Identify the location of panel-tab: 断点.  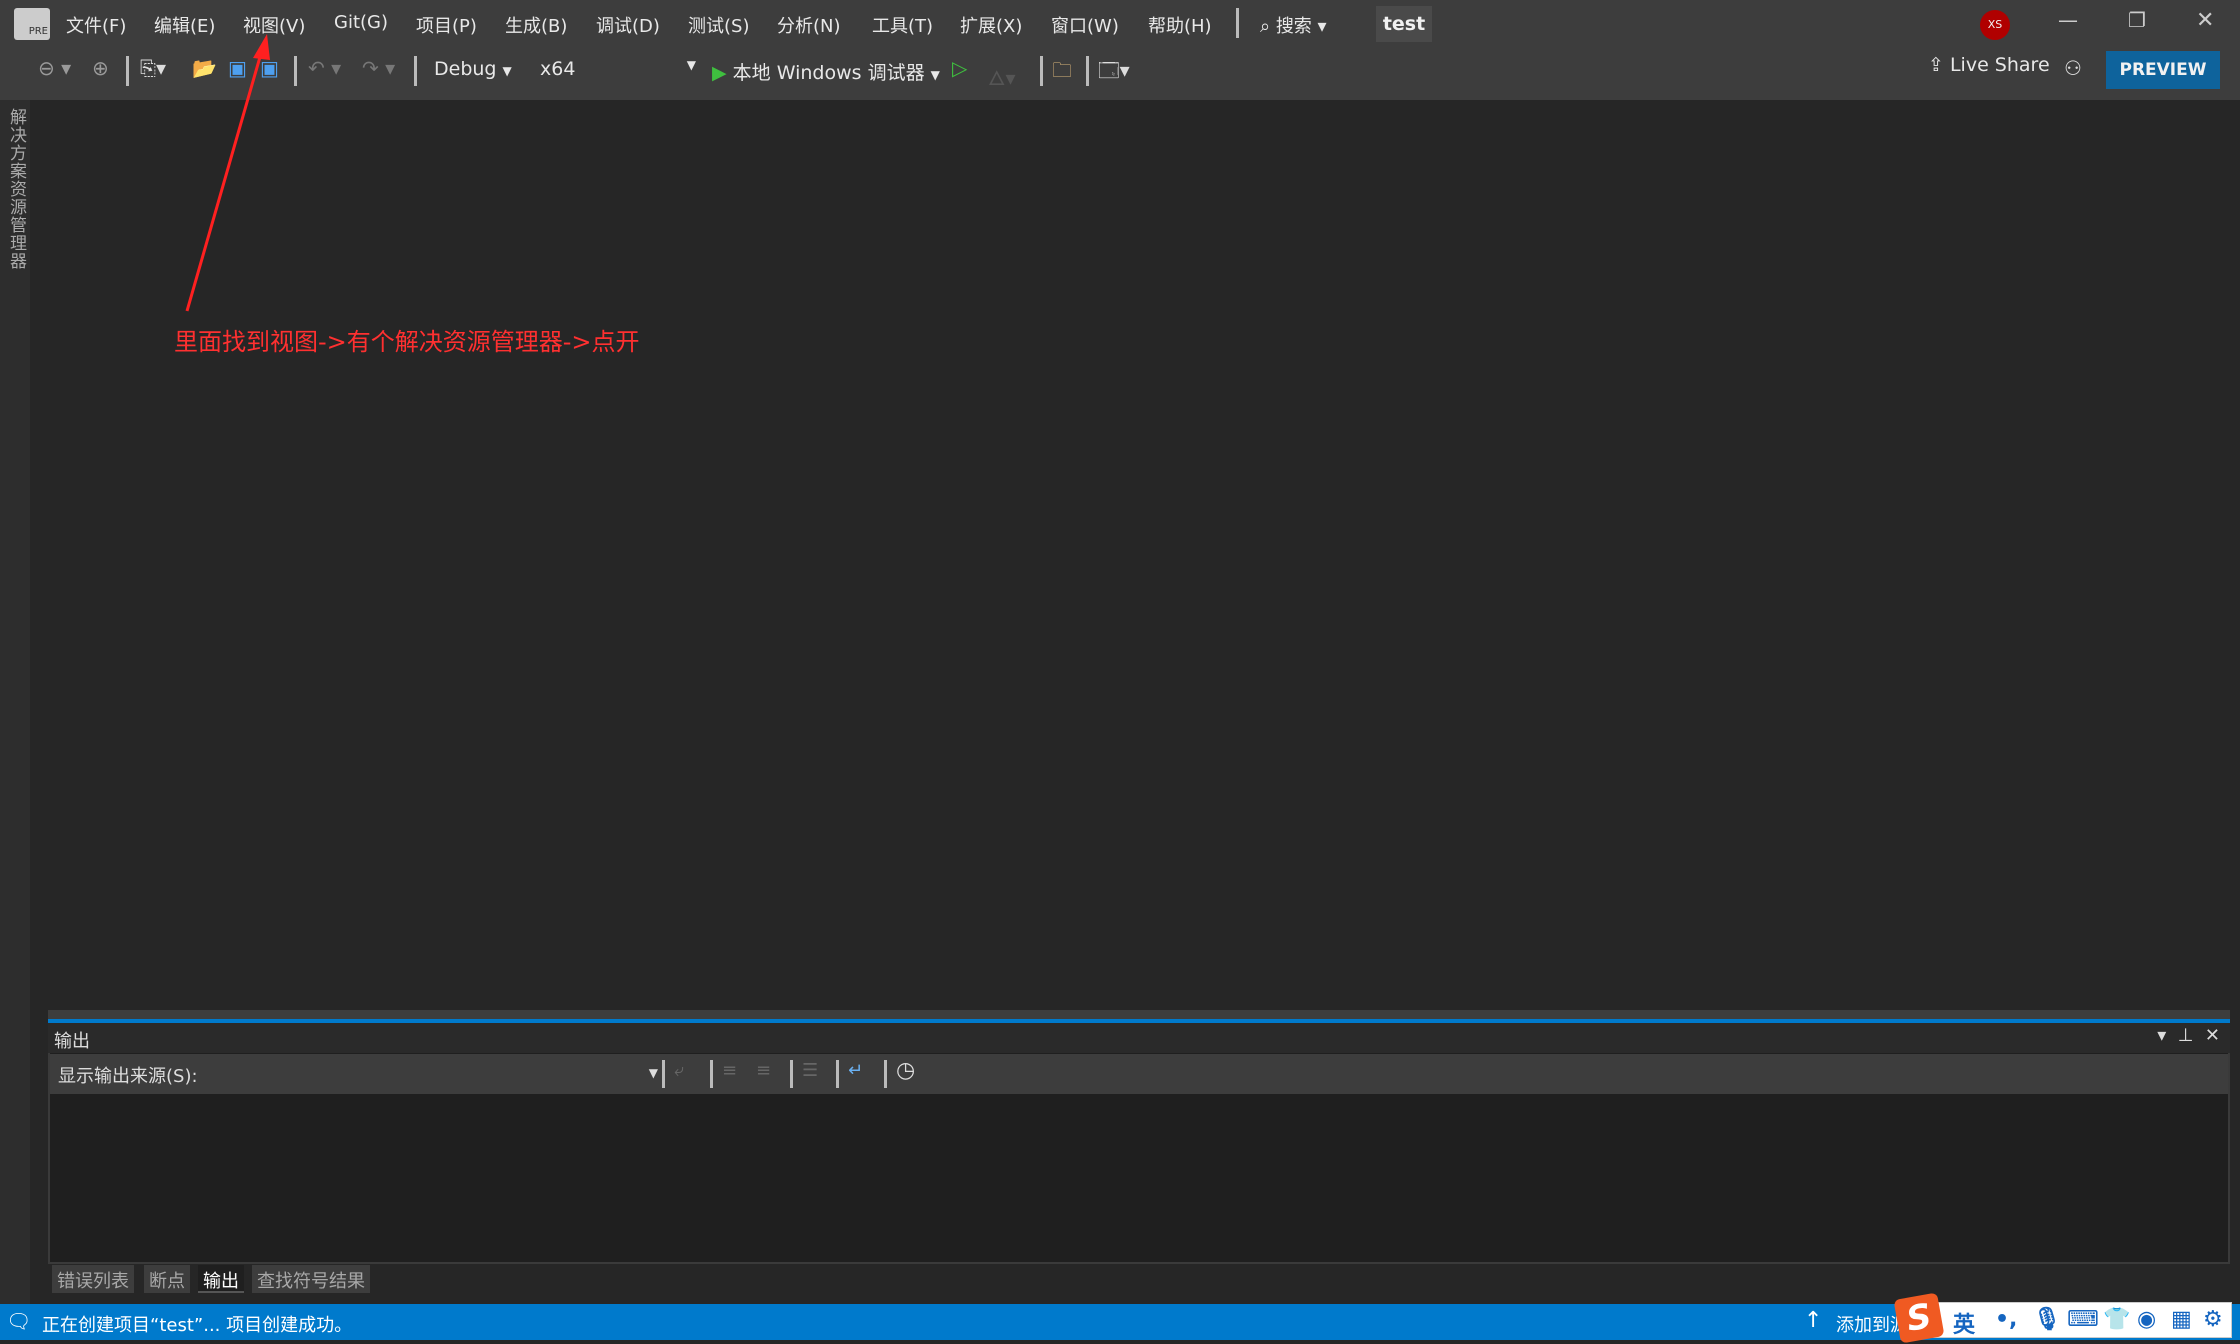
(167, 1279).